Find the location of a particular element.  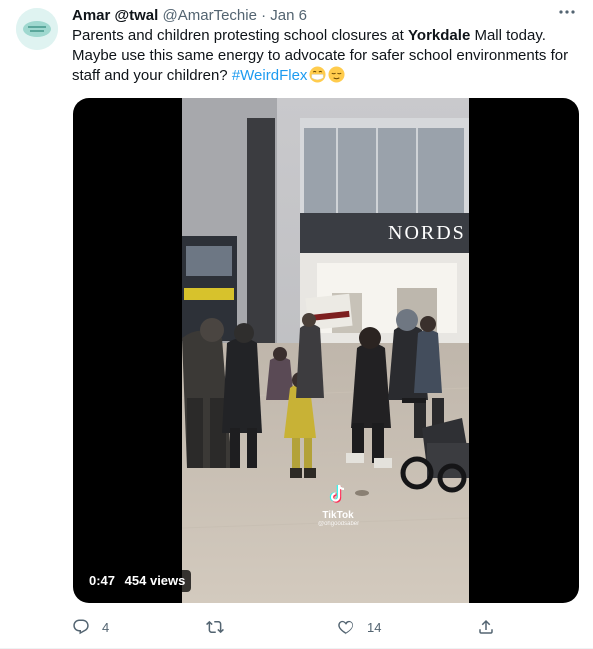

more-icon is located at coordinates (567, 14).